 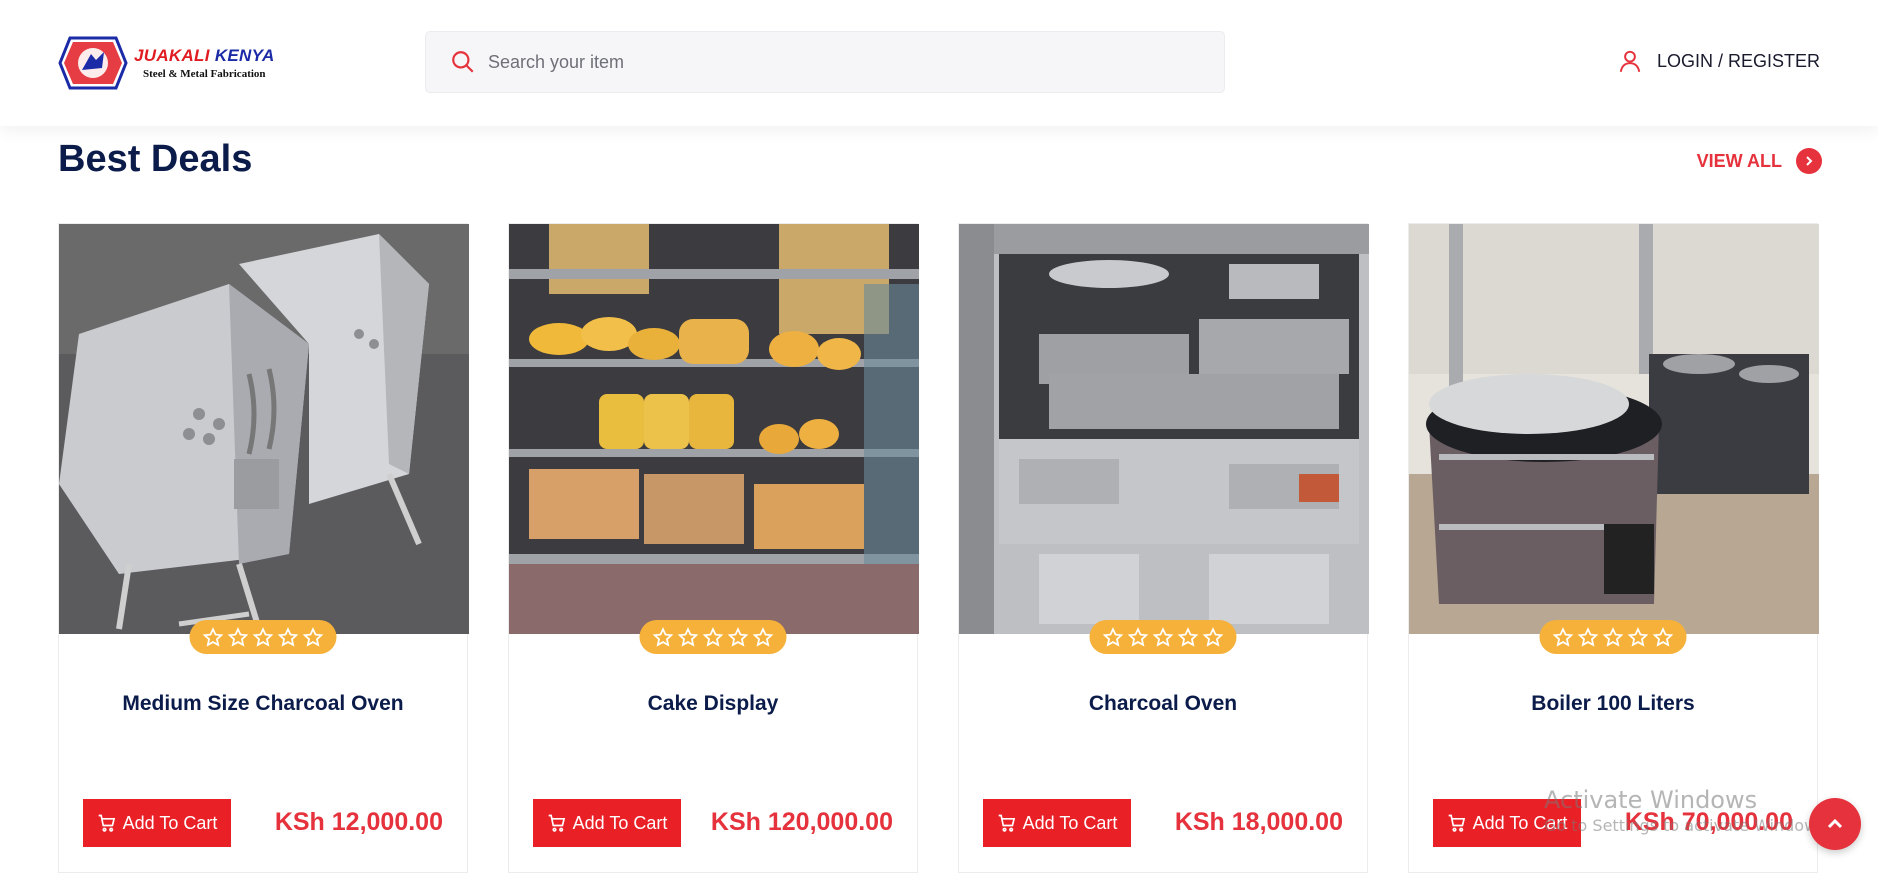 I want to click on site-logo: JUAKALI KENYA Steel & Metal Fabrication, so click(x=183, y=63).